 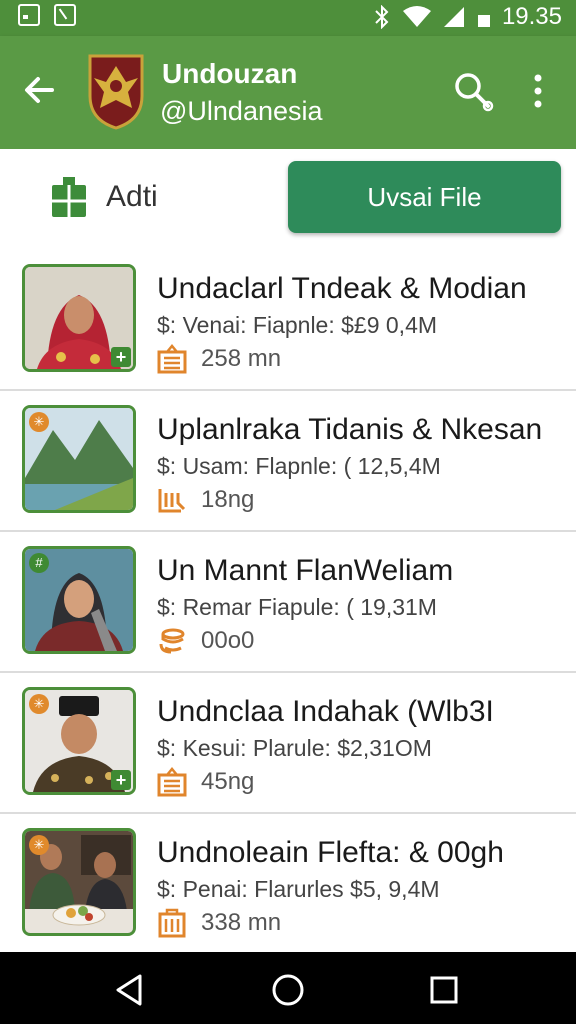 What do you see at coordinates (172, 641) in the screenshot?
I see `coins-icon` at bounding box center [172, 641].